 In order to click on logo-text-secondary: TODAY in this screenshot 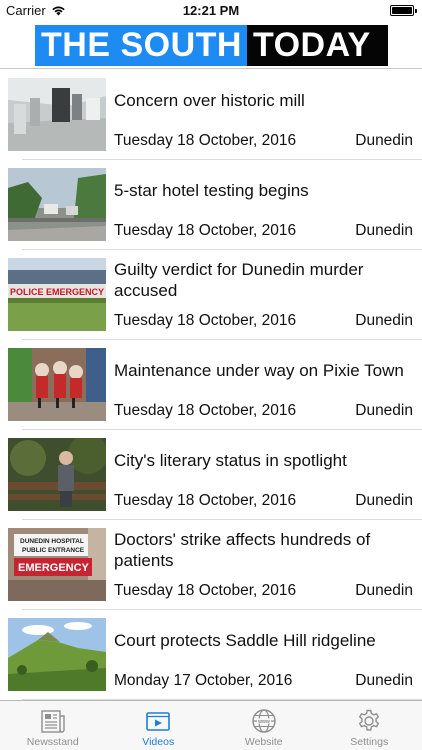, I will do `click(317, 45)`.